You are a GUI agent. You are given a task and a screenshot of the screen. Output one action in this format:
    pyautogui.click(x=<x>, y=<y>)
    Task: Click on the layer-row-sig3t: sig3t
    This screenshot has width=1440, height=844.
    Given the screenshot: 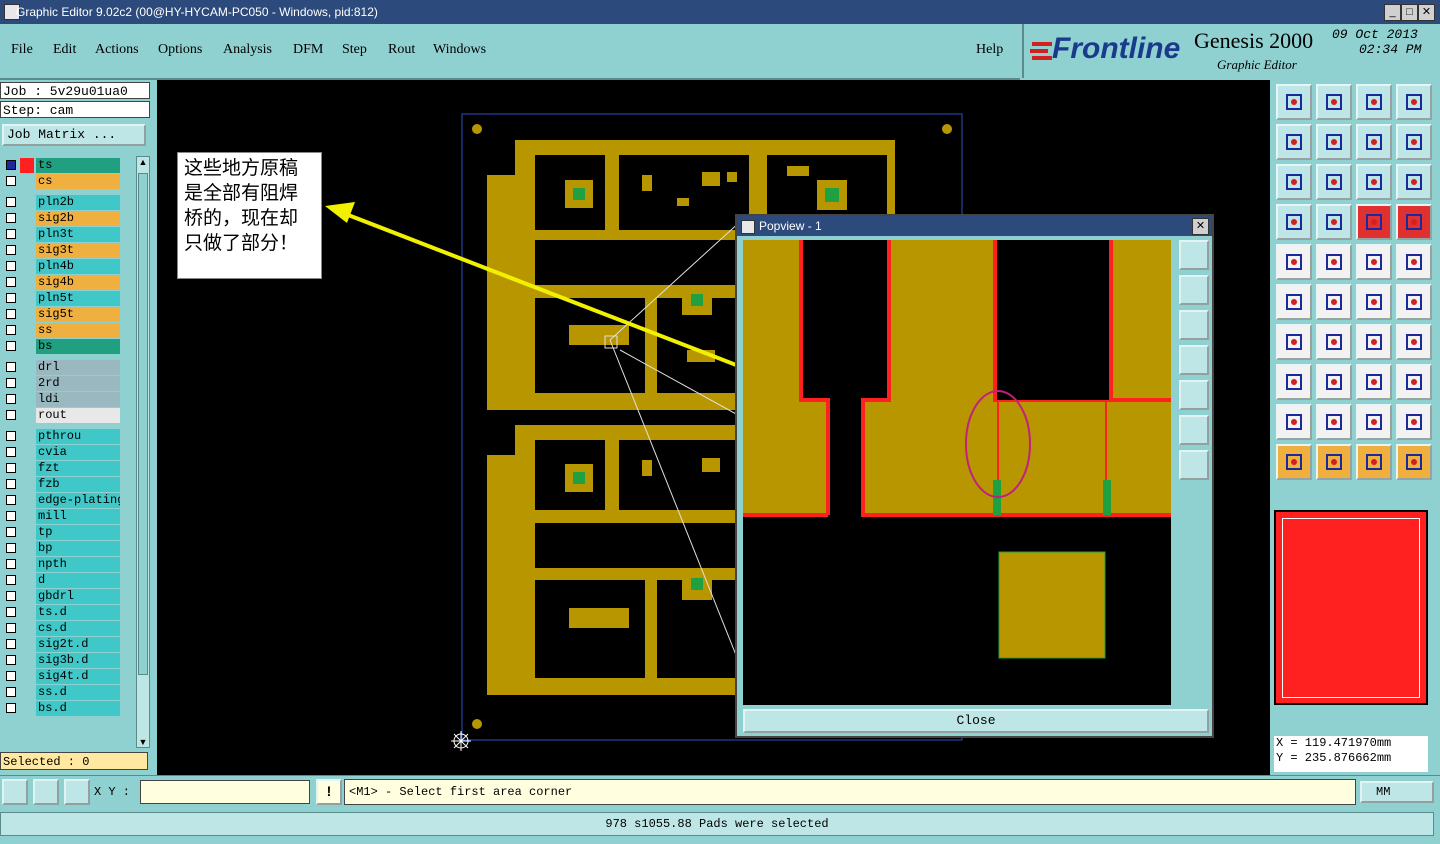 What is the action you would take?
    pyautogui.click(x=62, y=250)
    